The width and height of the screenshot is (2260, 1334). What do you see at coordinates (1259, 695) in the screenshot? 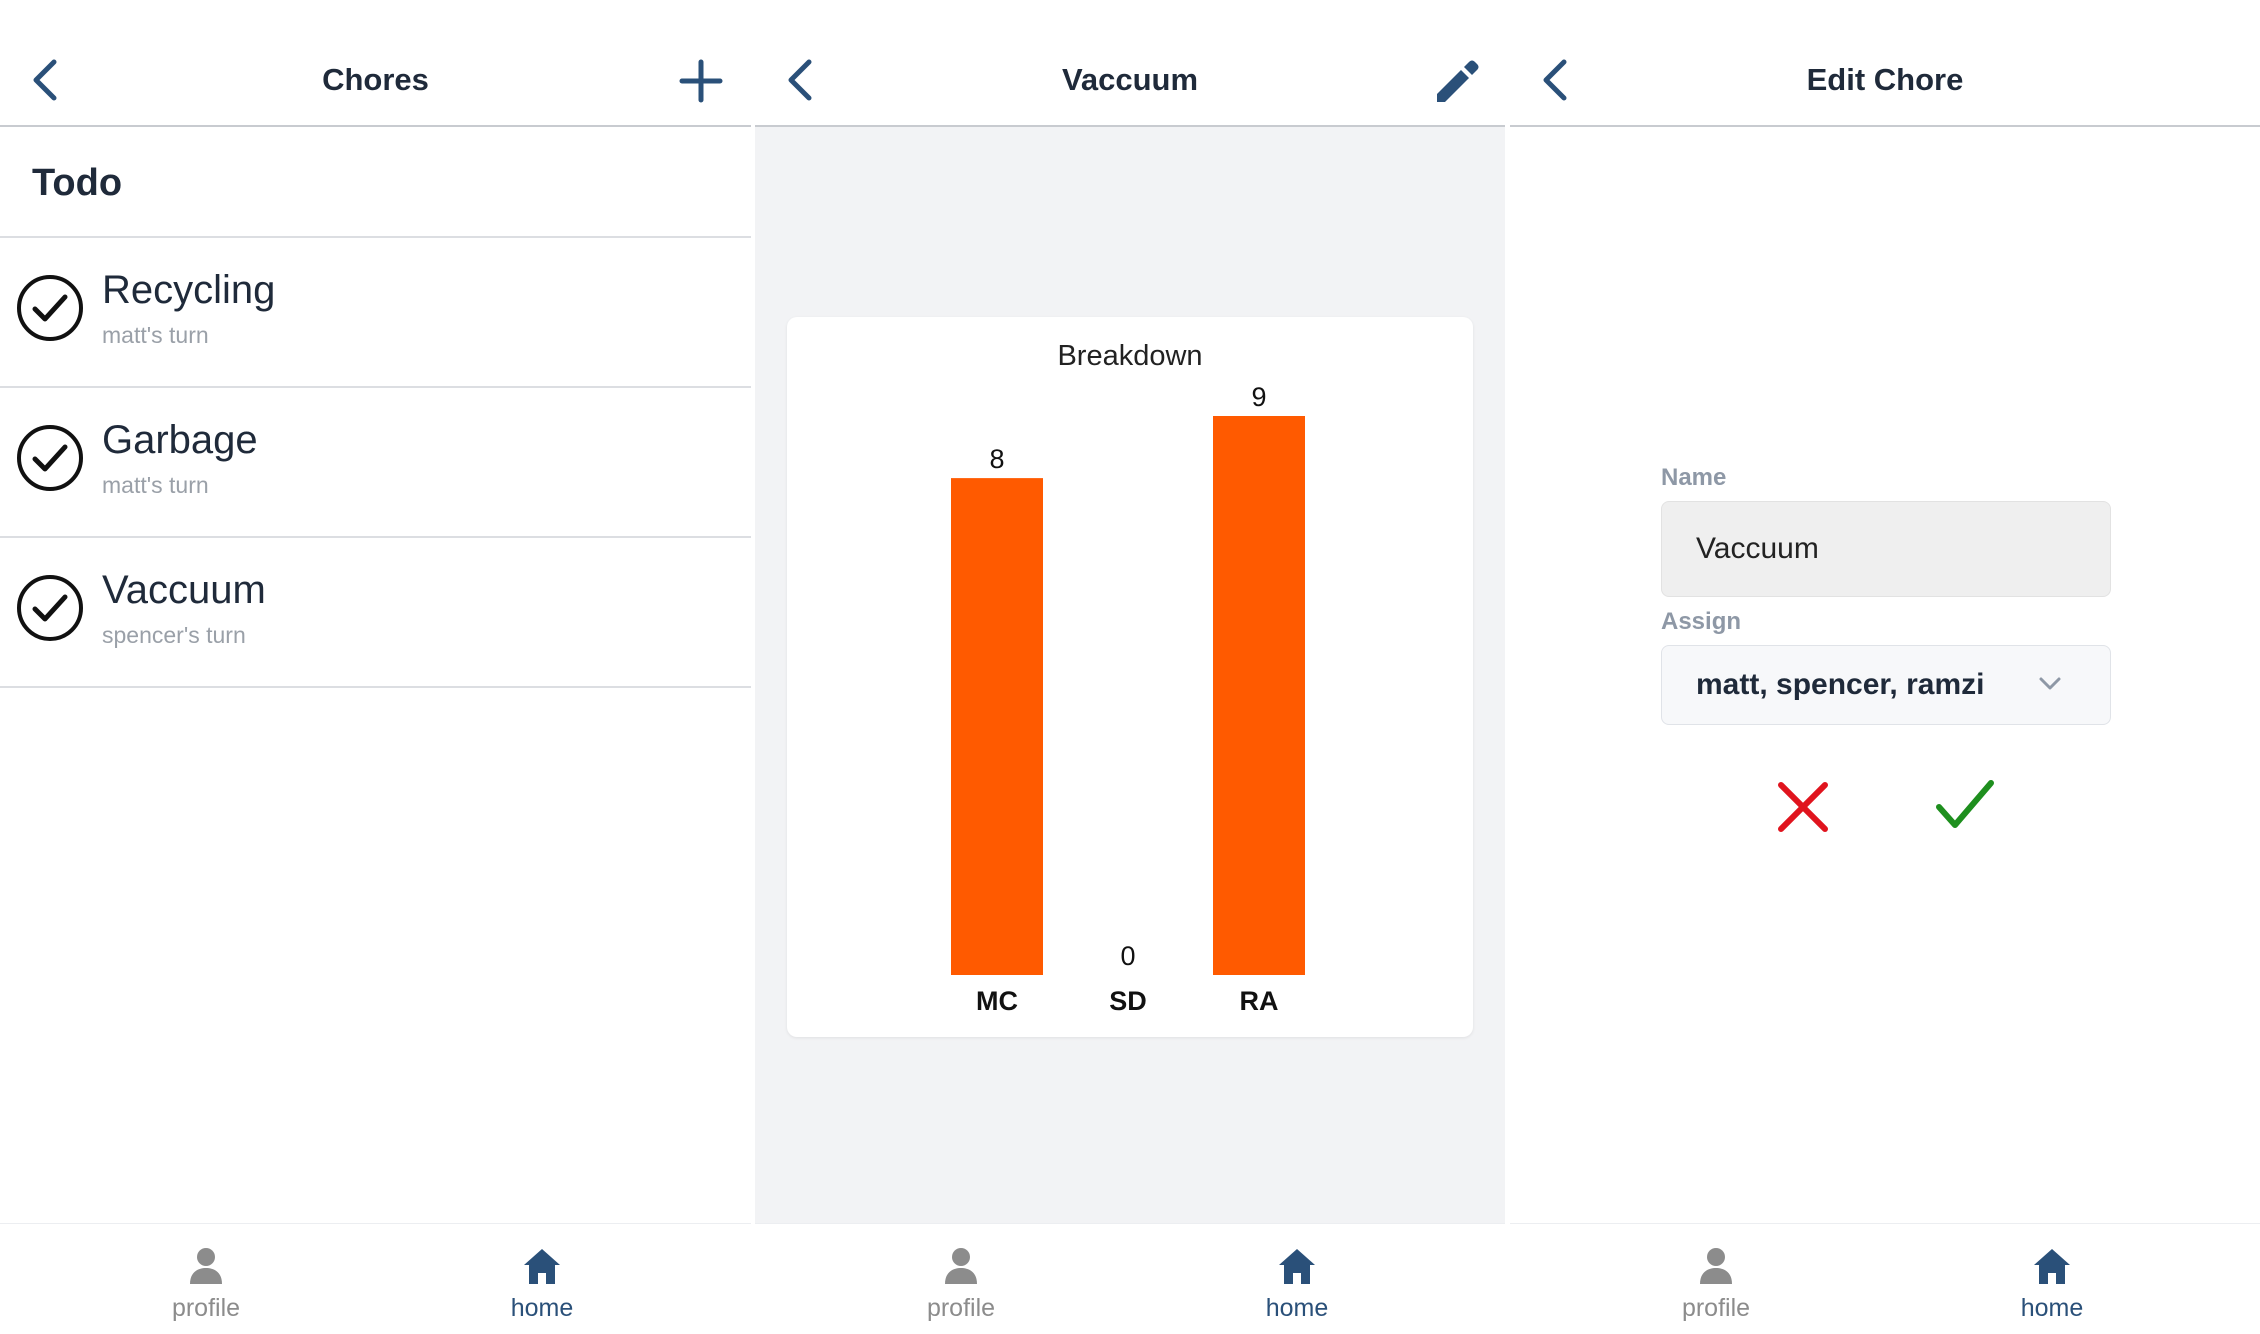
I see `chart-bar-ra` at bounding box center [1259, 695].